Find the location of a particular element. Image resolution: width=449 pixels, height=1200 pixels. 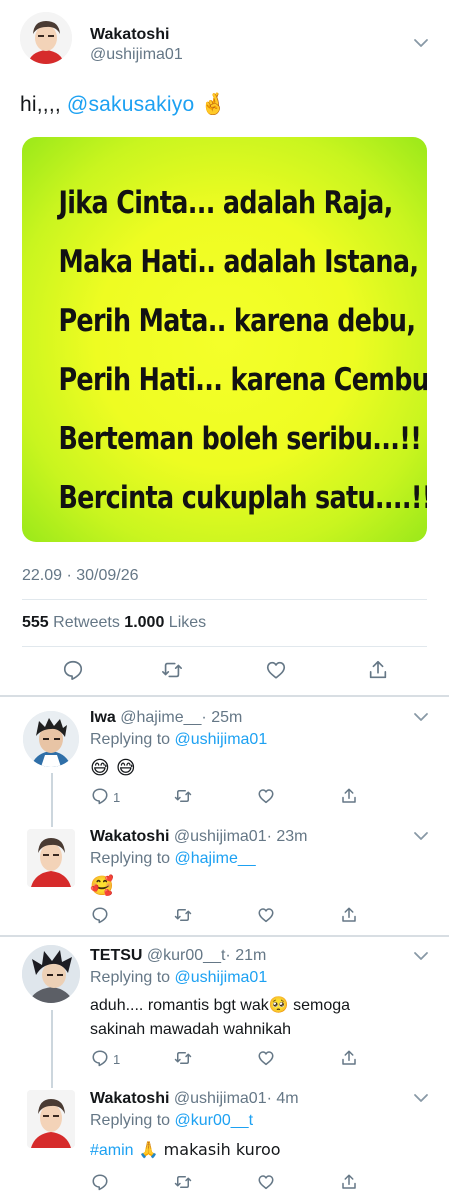

reply-author-handle: @hajime__ is located at coordinates (160, 717).